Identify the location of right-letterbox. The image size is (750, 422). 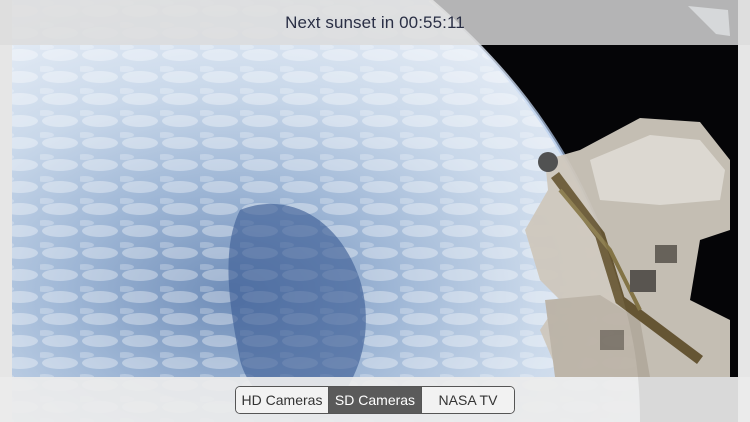
(744, 211).